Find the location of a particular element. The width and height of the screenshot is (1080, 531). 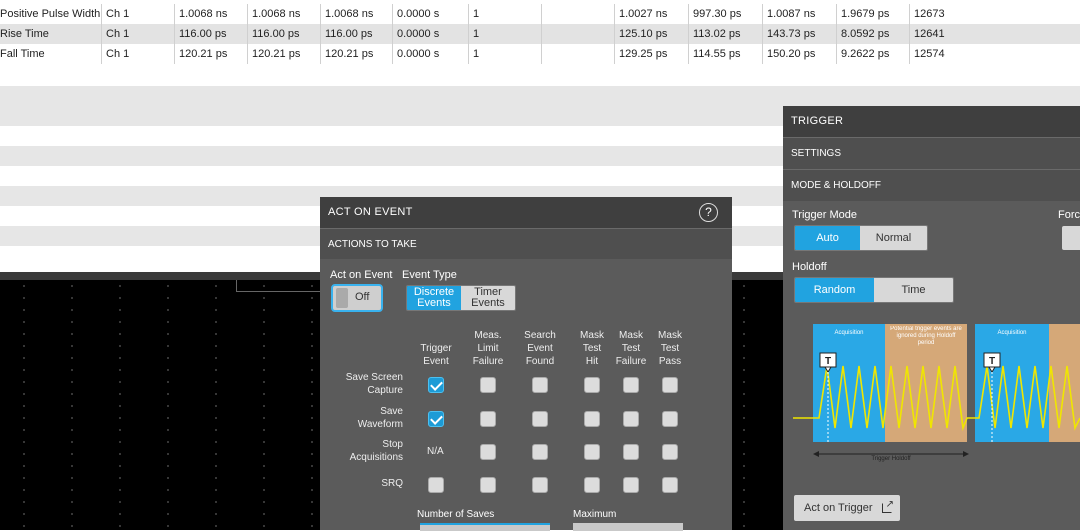

actions-to-take-header: ACTIONS TO TAKE is located at coordinates (526, 243).